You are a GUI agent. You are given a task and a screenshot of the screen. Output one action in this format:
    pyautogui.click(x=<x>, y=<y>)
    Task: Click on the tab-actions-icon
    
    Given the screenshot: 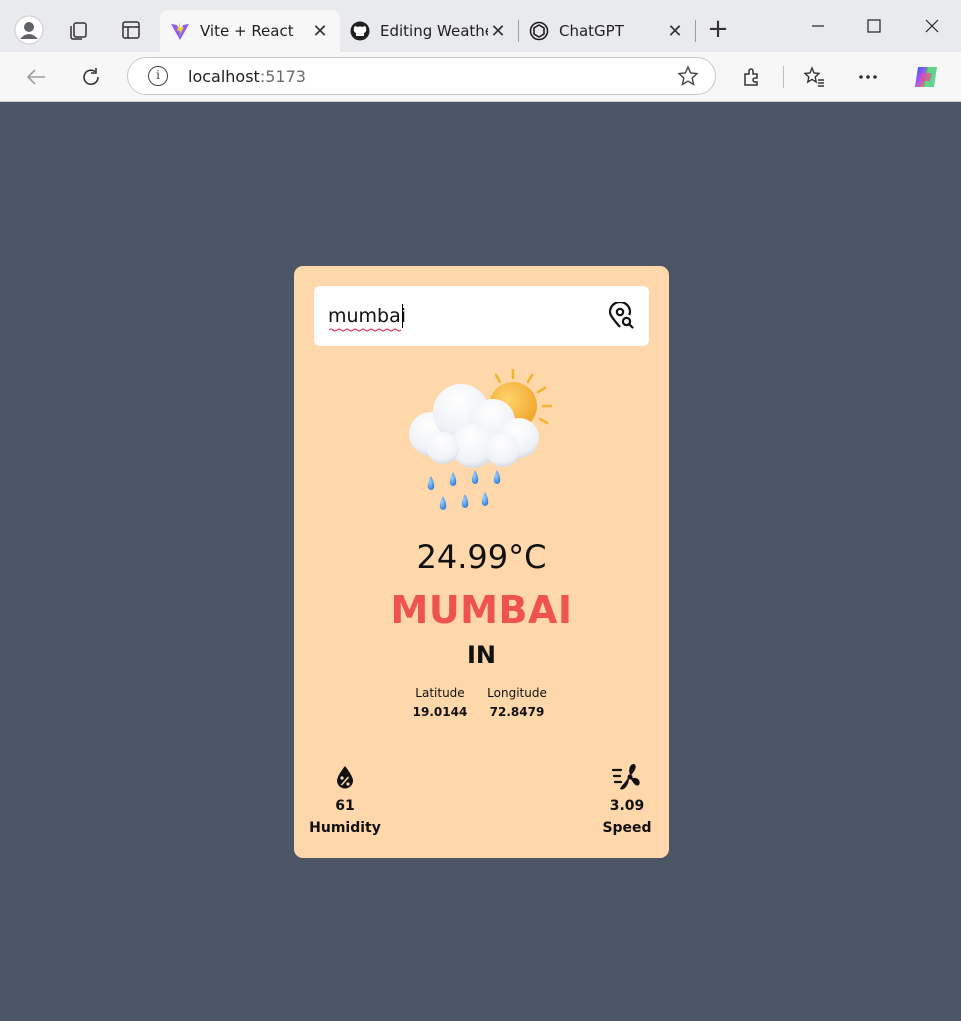 What is the action you would take?
    pyautogui.click(x=131, y=30)
    